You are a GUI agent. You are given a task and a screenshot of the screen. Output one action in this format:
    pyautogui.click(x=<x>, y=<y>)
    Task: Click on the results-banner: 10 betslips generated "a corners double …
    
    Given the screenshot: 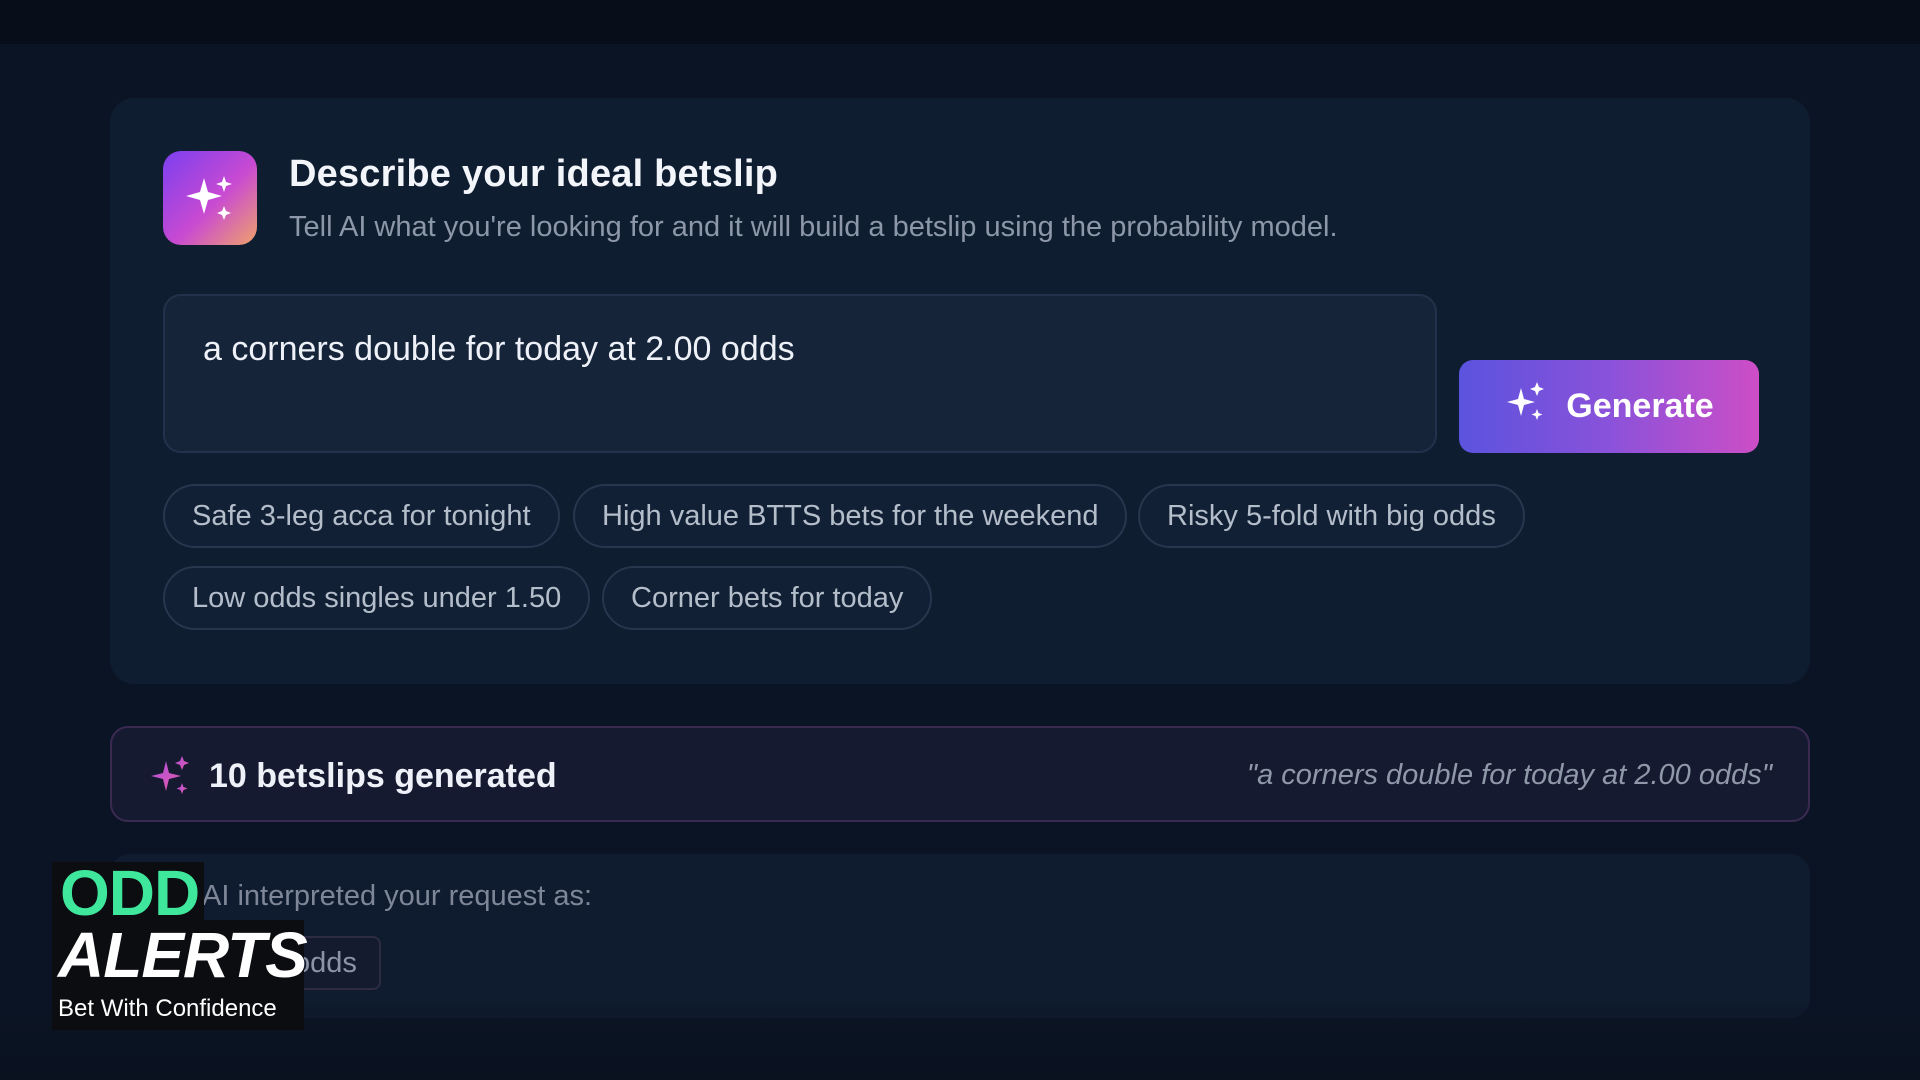 What is the action you would take?
    pyautogui.click(x=960, y=774)
    